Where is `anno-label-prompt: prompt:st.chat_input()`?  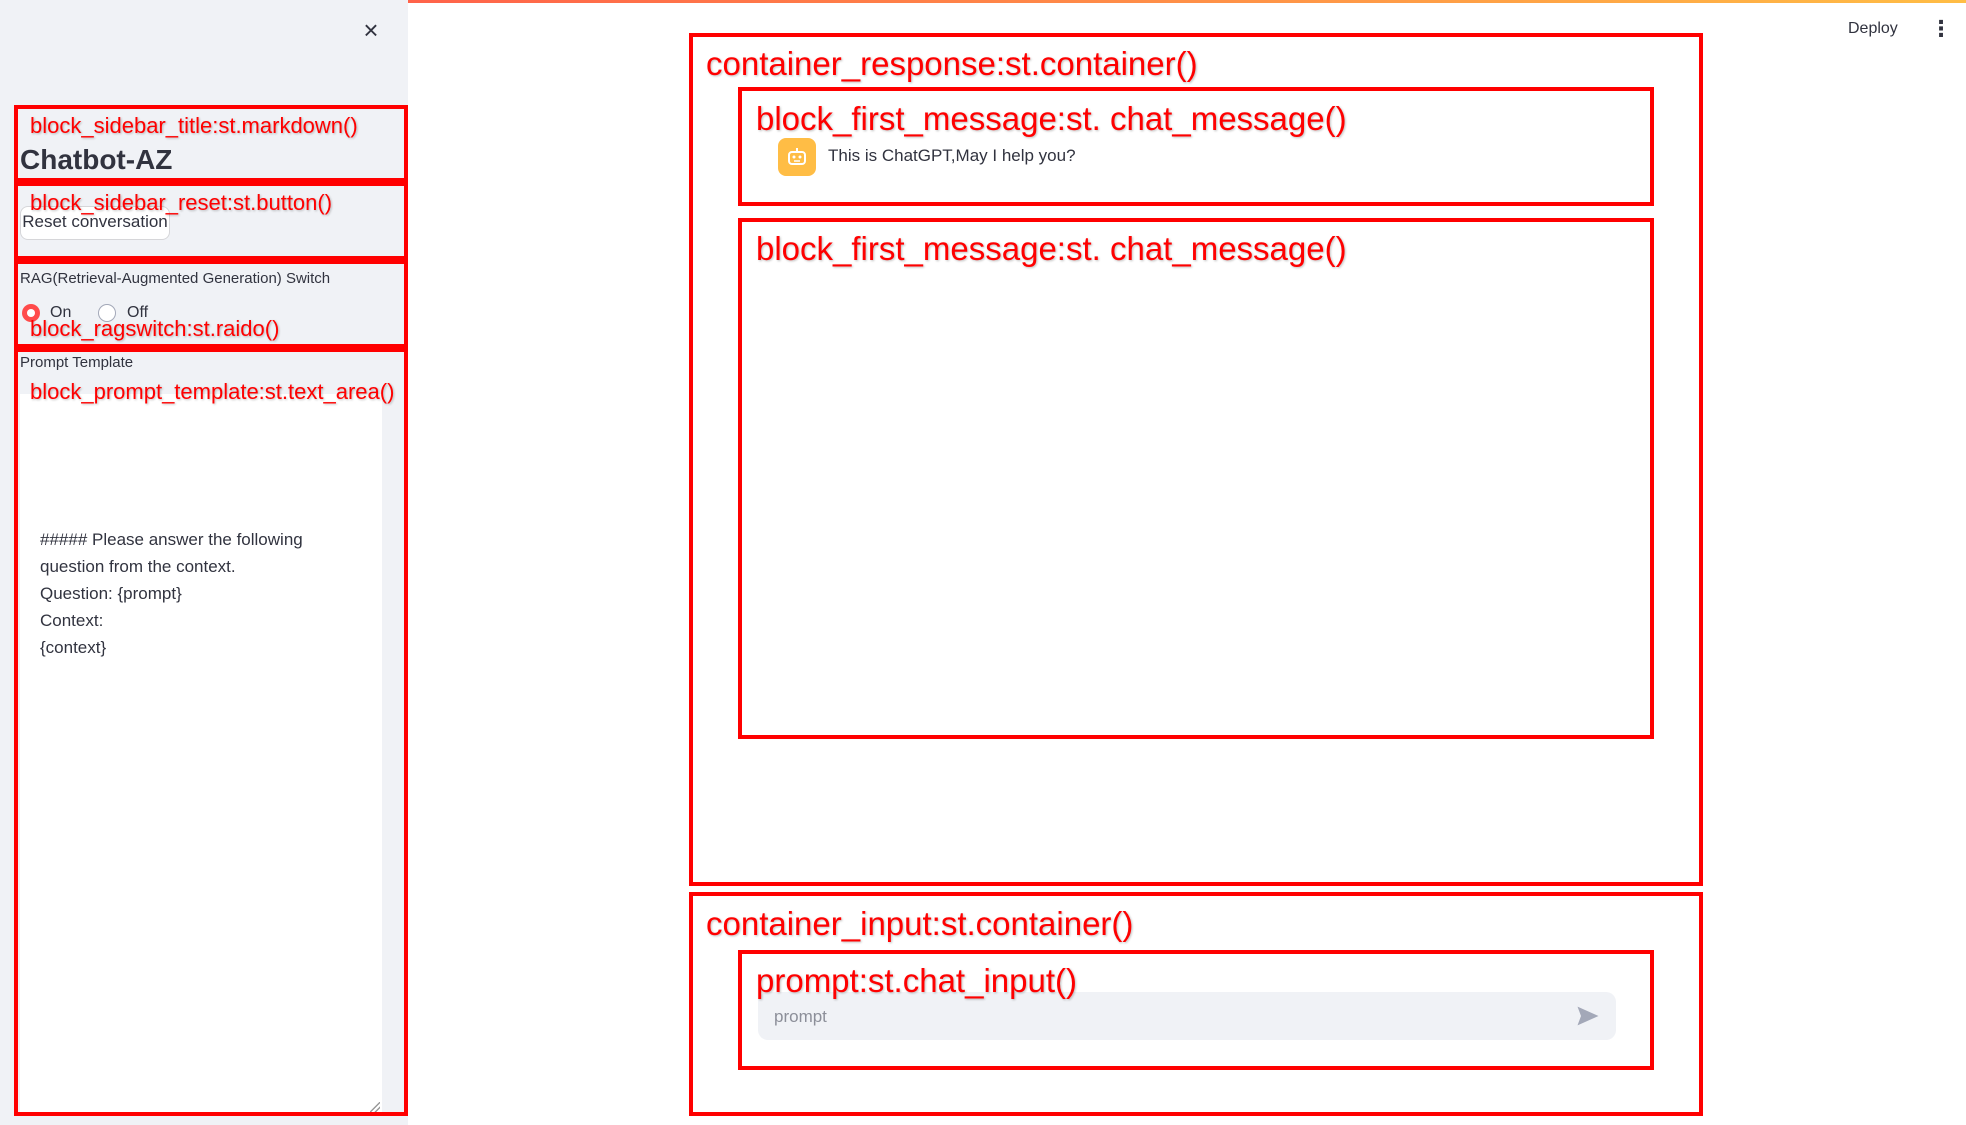
anno-label-prompt: prompt:st.chat_input() is located at coordinates (916, 980).